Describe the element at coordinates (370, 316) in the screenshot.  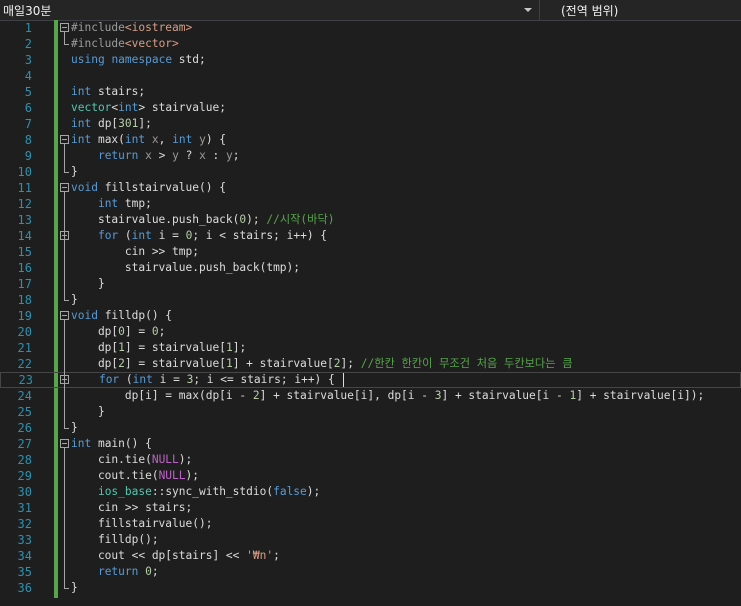
I see `code-line: 19 void filldp() {` at that location.